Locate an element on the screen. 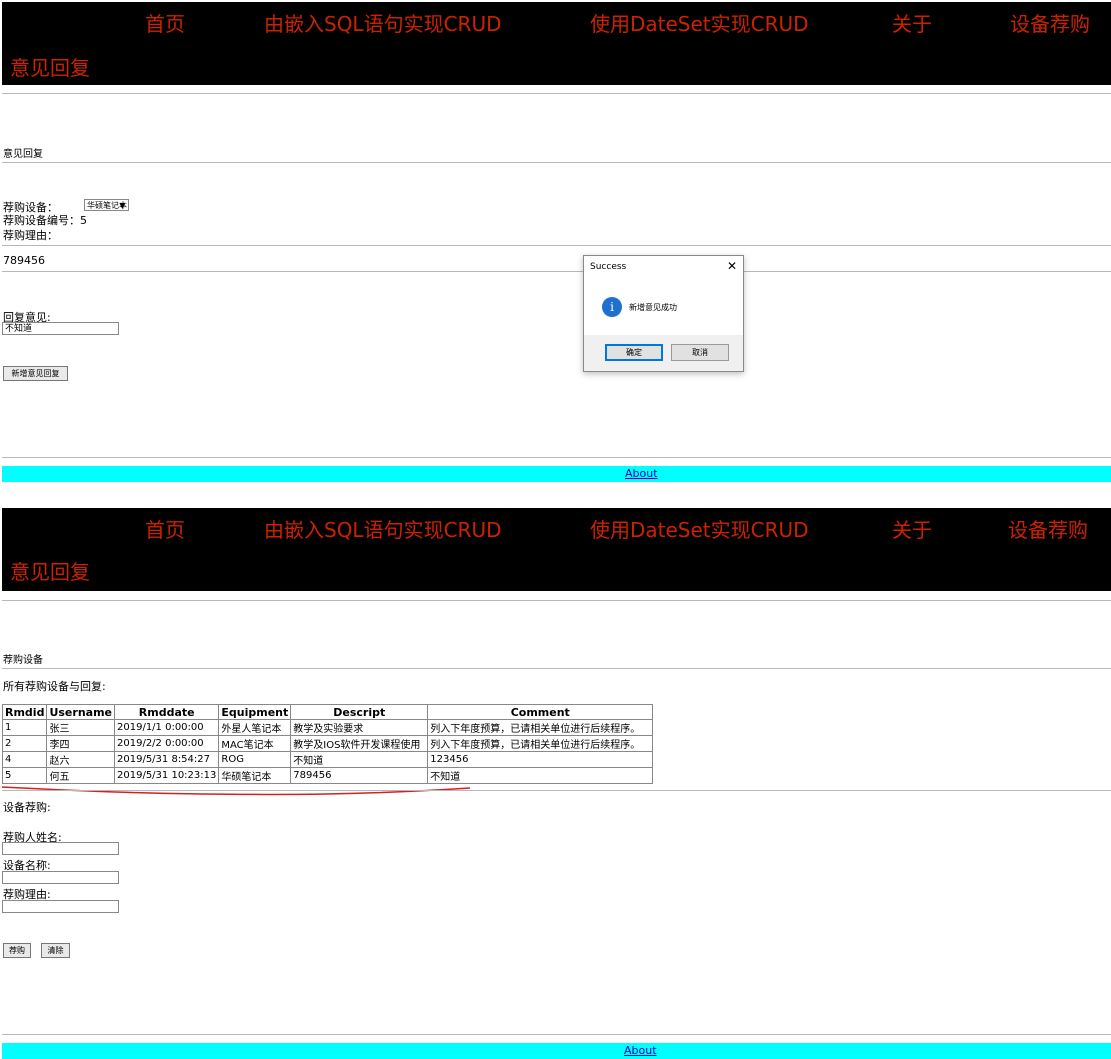 The width and height of the screenshot is (1111, 1059). table-cell: 教学及IOS软件开发课程使用 is located at coordinates (359, 743).